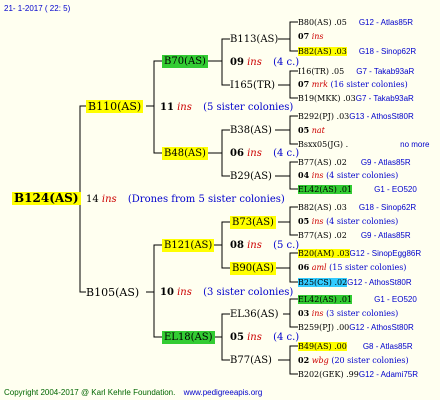 The height and width of the screenshot is (400, 440). What do you see at coordinates (319, 267) in the screenshot?
I see `mating-type: aml` at bounding box center [319, 267].